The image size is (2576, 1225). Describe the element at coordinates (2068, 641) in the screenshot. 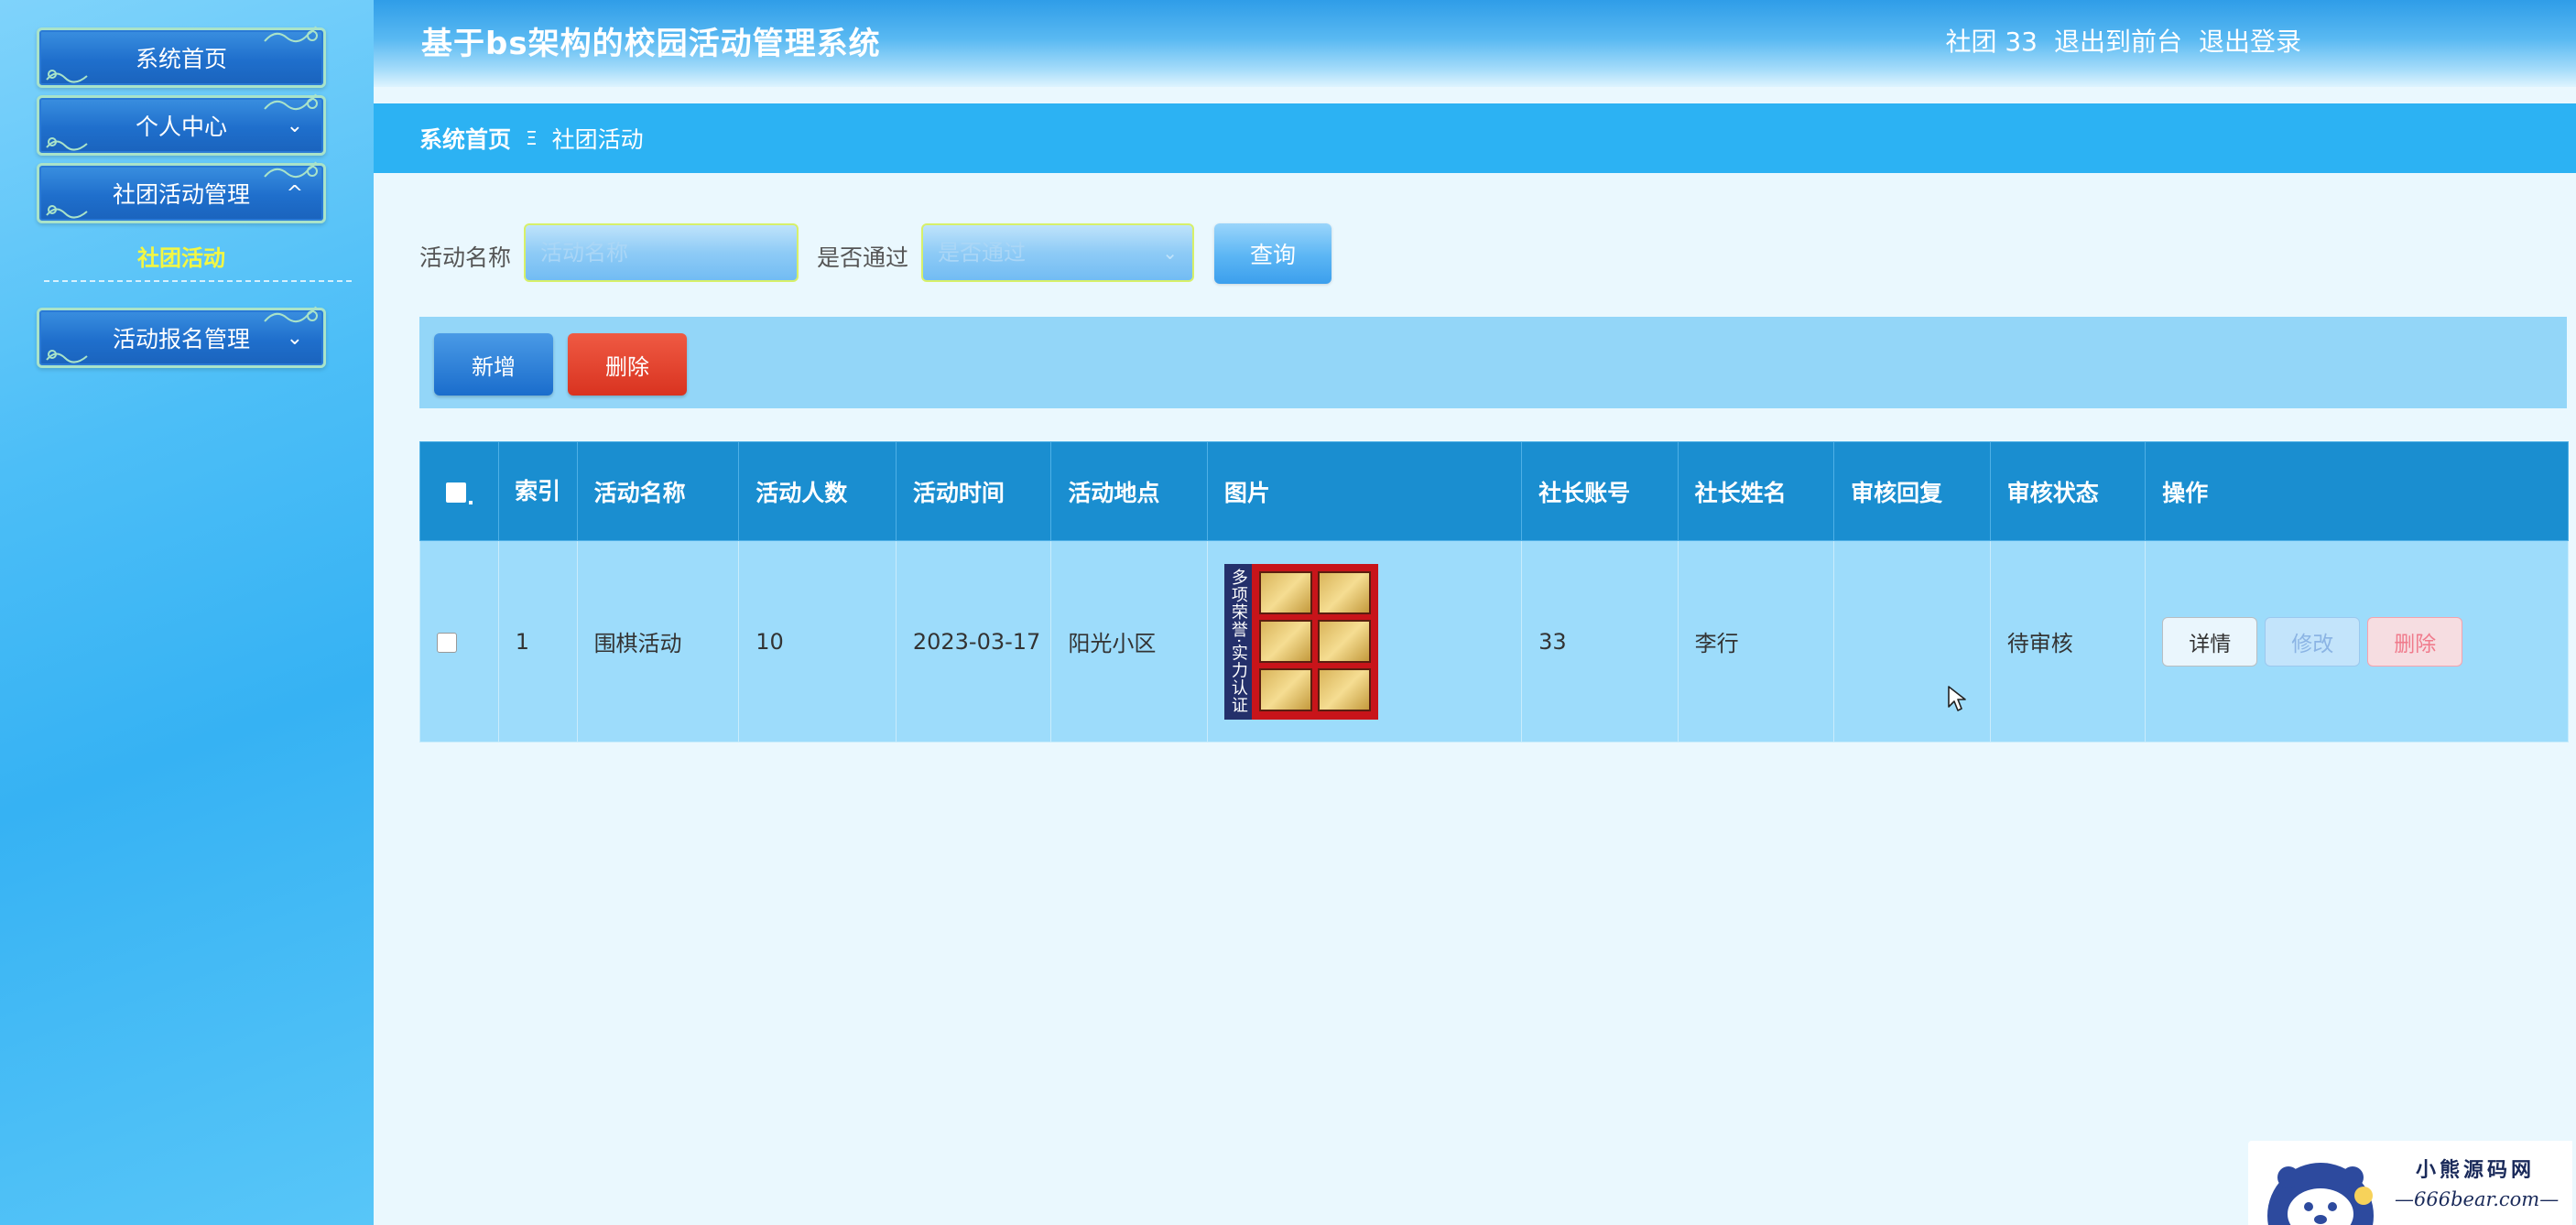

I see `cell-review-status: 待审核` at that location.